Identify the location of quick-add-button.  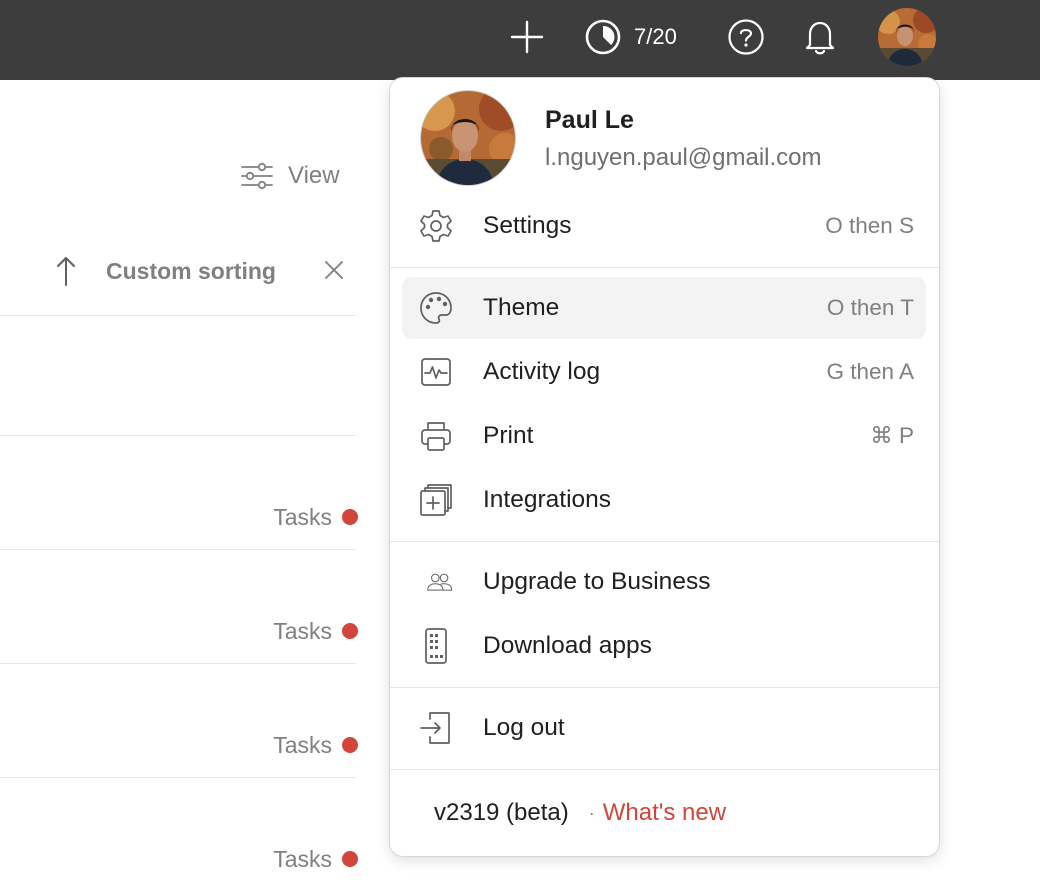
(527, 37).